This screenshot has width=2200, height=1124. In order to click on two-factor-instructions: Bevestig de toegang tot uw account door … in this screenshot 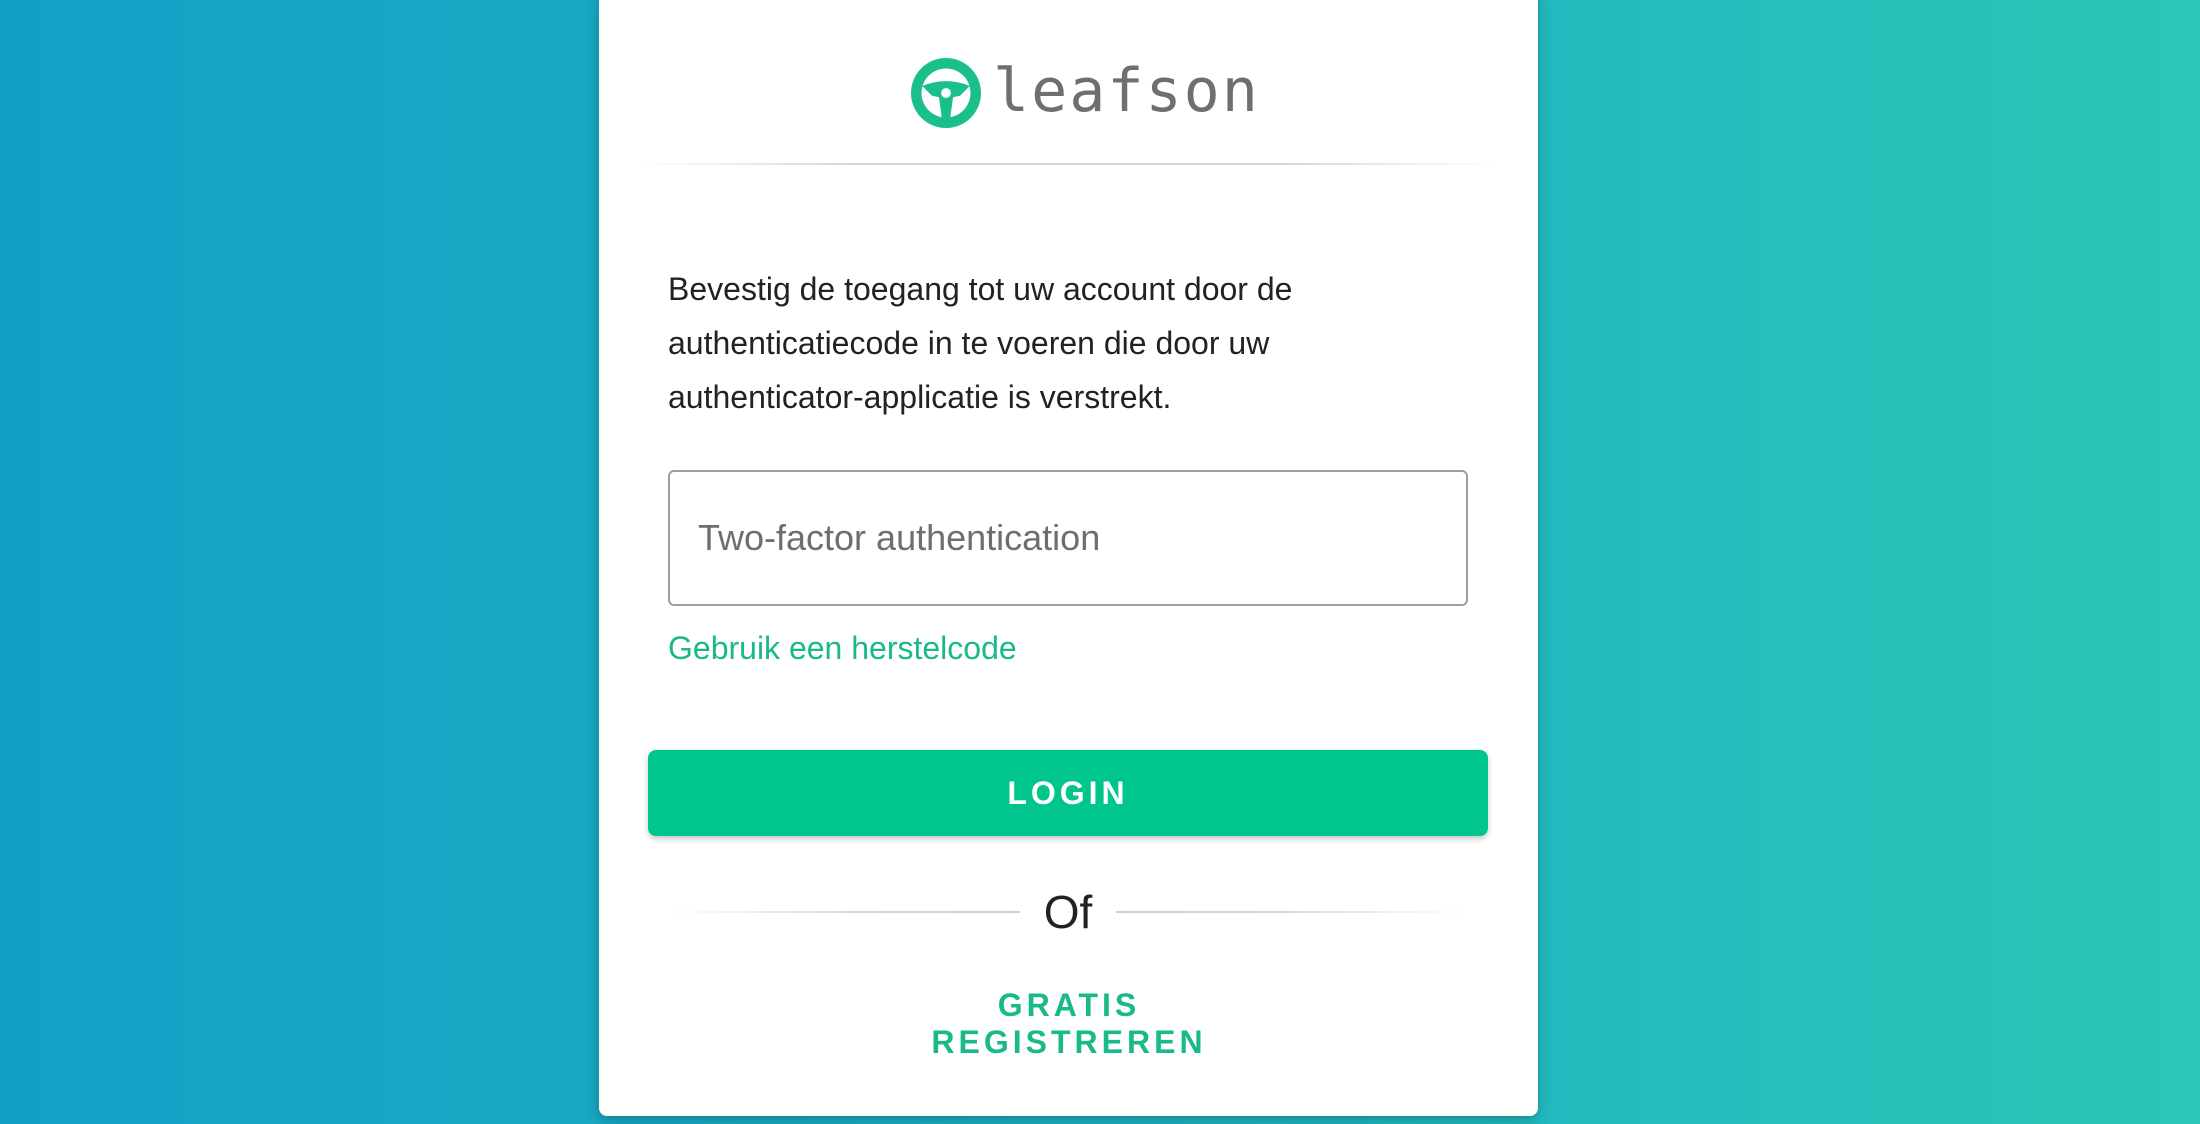, I will do `click(980, 343)`.